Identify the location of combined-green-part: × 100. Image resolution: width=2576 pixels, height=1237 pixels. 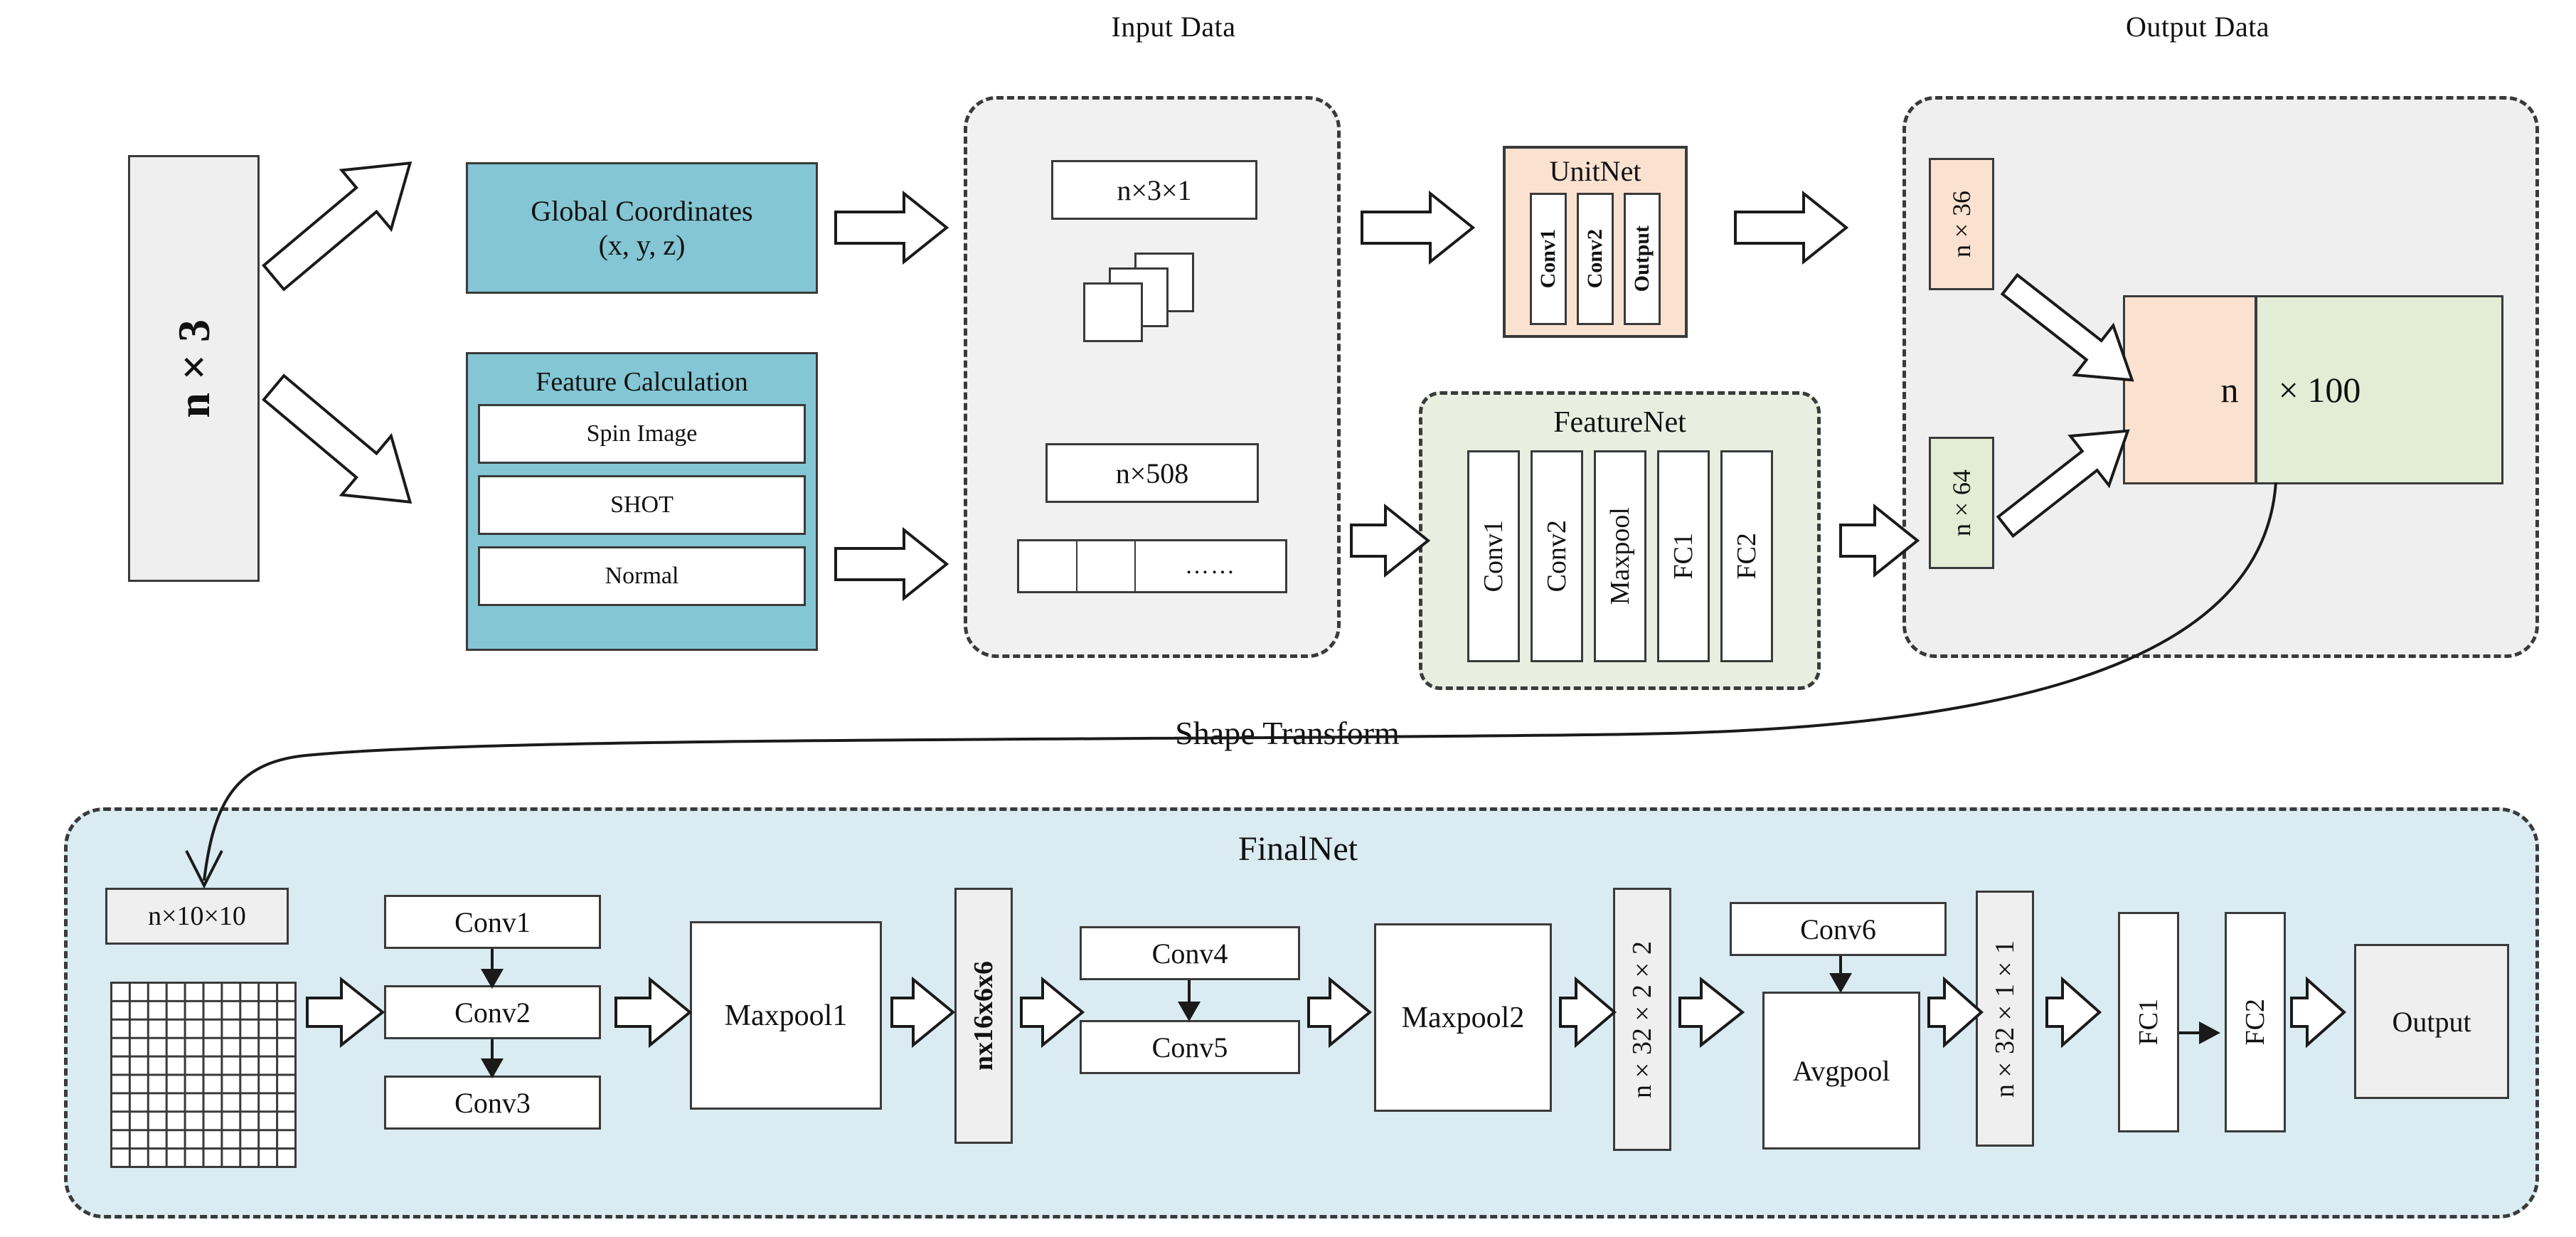
(2379, 389).